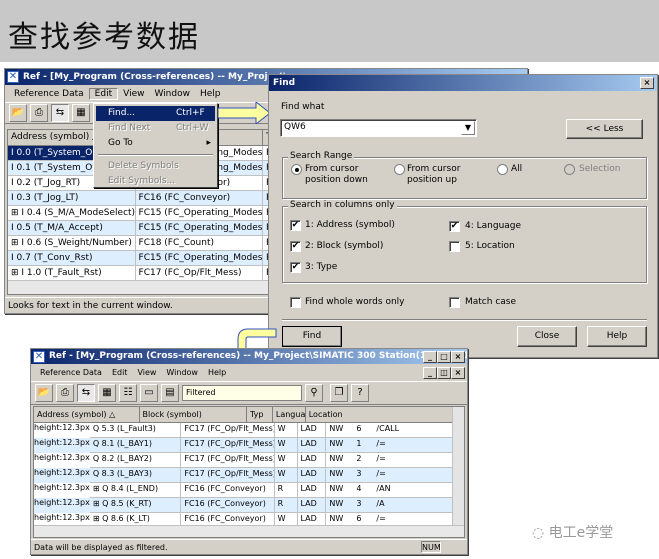 Image resolution: width=659 pixels, height=559 pixels. I want to click on location-cell: NW 3 /=, so click(390, 475).